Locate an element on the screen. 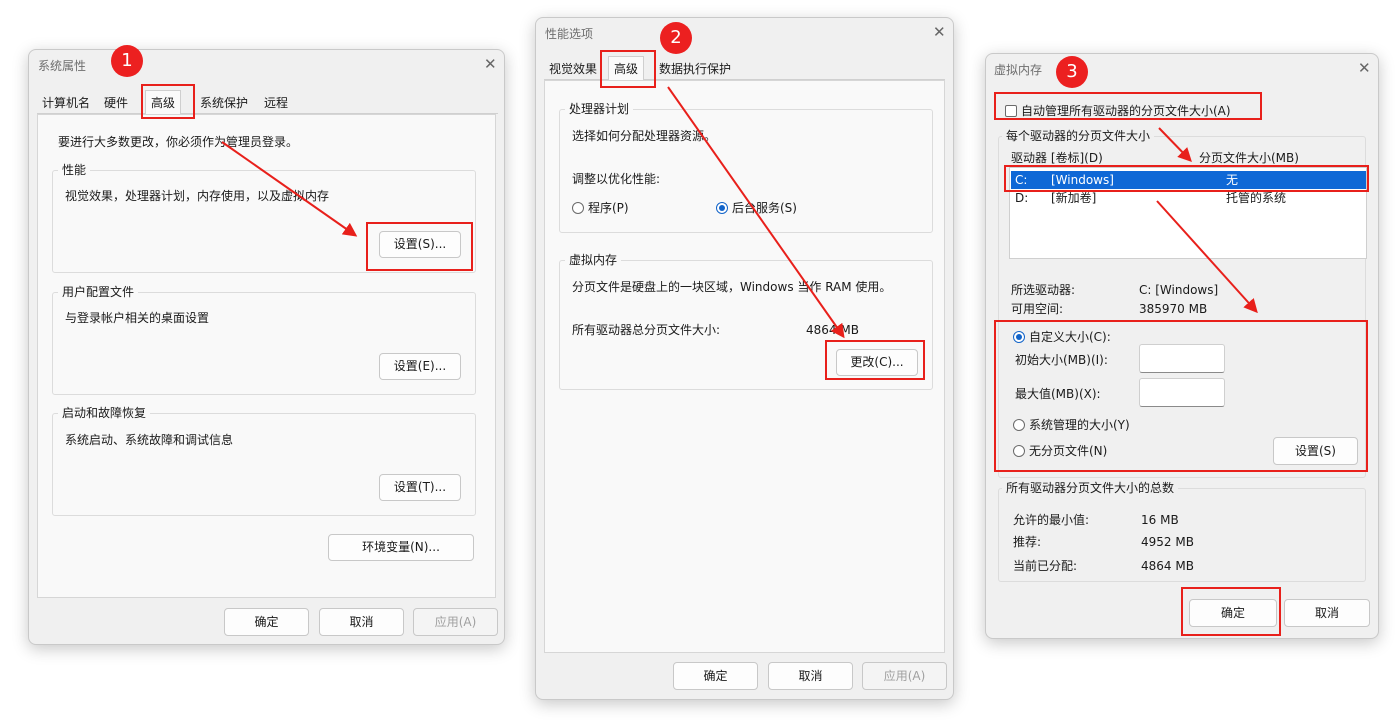 The image size is (1399, 728). currently-allocated-value: 4864 MB is located at coordinates (1167, 566).